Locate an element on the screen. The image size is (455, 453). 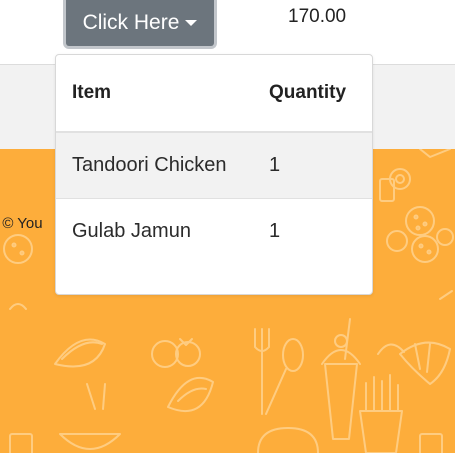
footer-copyright-text: t © You is located at coordinates (21, 223).